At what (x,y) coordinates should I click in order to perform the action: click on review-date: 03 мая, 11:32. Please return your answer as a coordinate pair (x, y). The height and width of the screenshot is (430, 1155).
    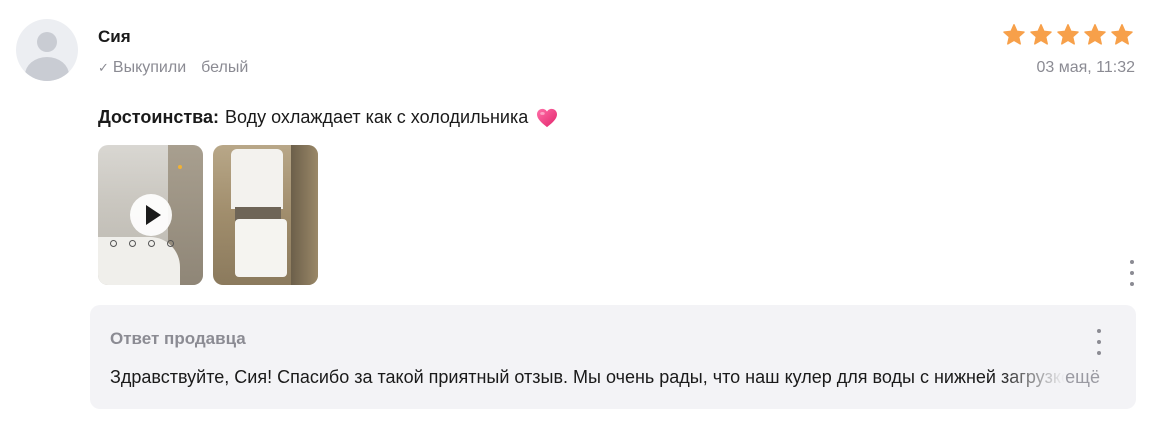
    Looking at the image, I should click on (1085, 67).